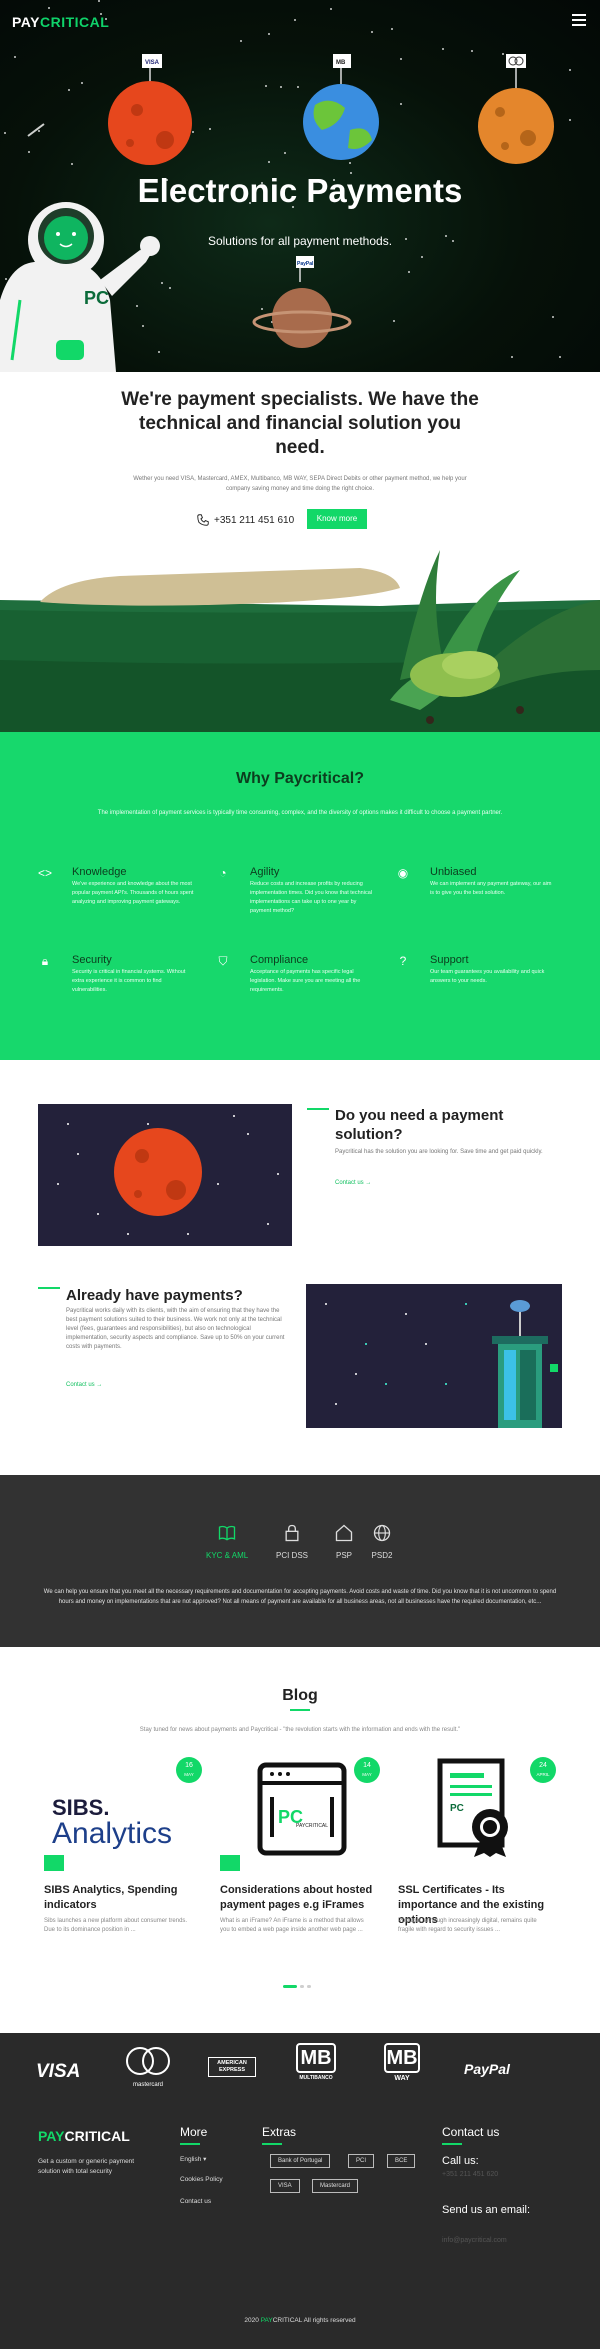  I want to click on hero-subtitle: Solutions for all payment methods., so click(300, 241).